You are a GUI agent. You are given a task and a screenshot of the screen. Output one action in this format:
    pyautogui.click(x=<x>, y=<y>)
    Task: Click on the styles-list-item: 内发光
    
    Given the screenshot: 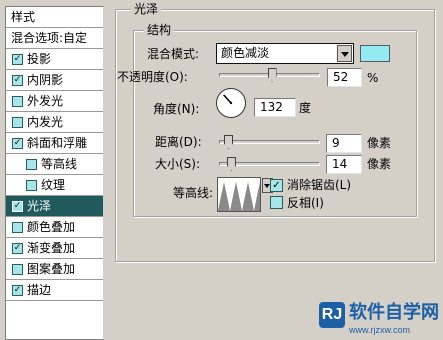 What is the action you would take?
    pyautogui.click(x=54, y=122)
    